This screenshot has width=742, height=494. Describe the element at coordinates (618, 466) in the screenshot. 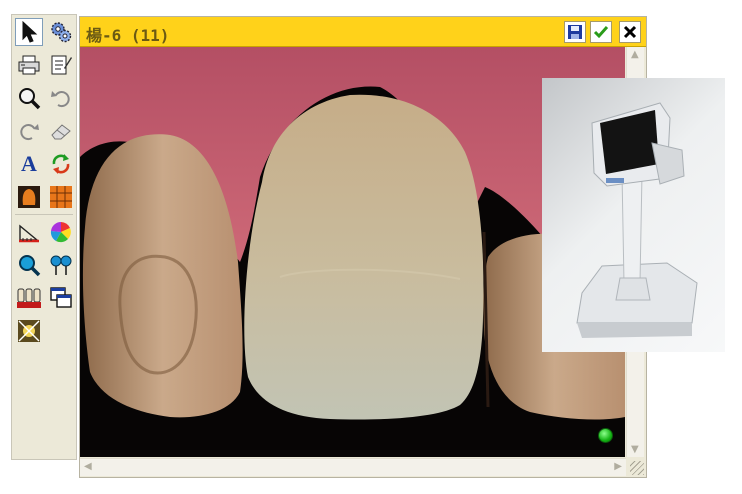

I see `scroll-right-icon: ▶` at that location.